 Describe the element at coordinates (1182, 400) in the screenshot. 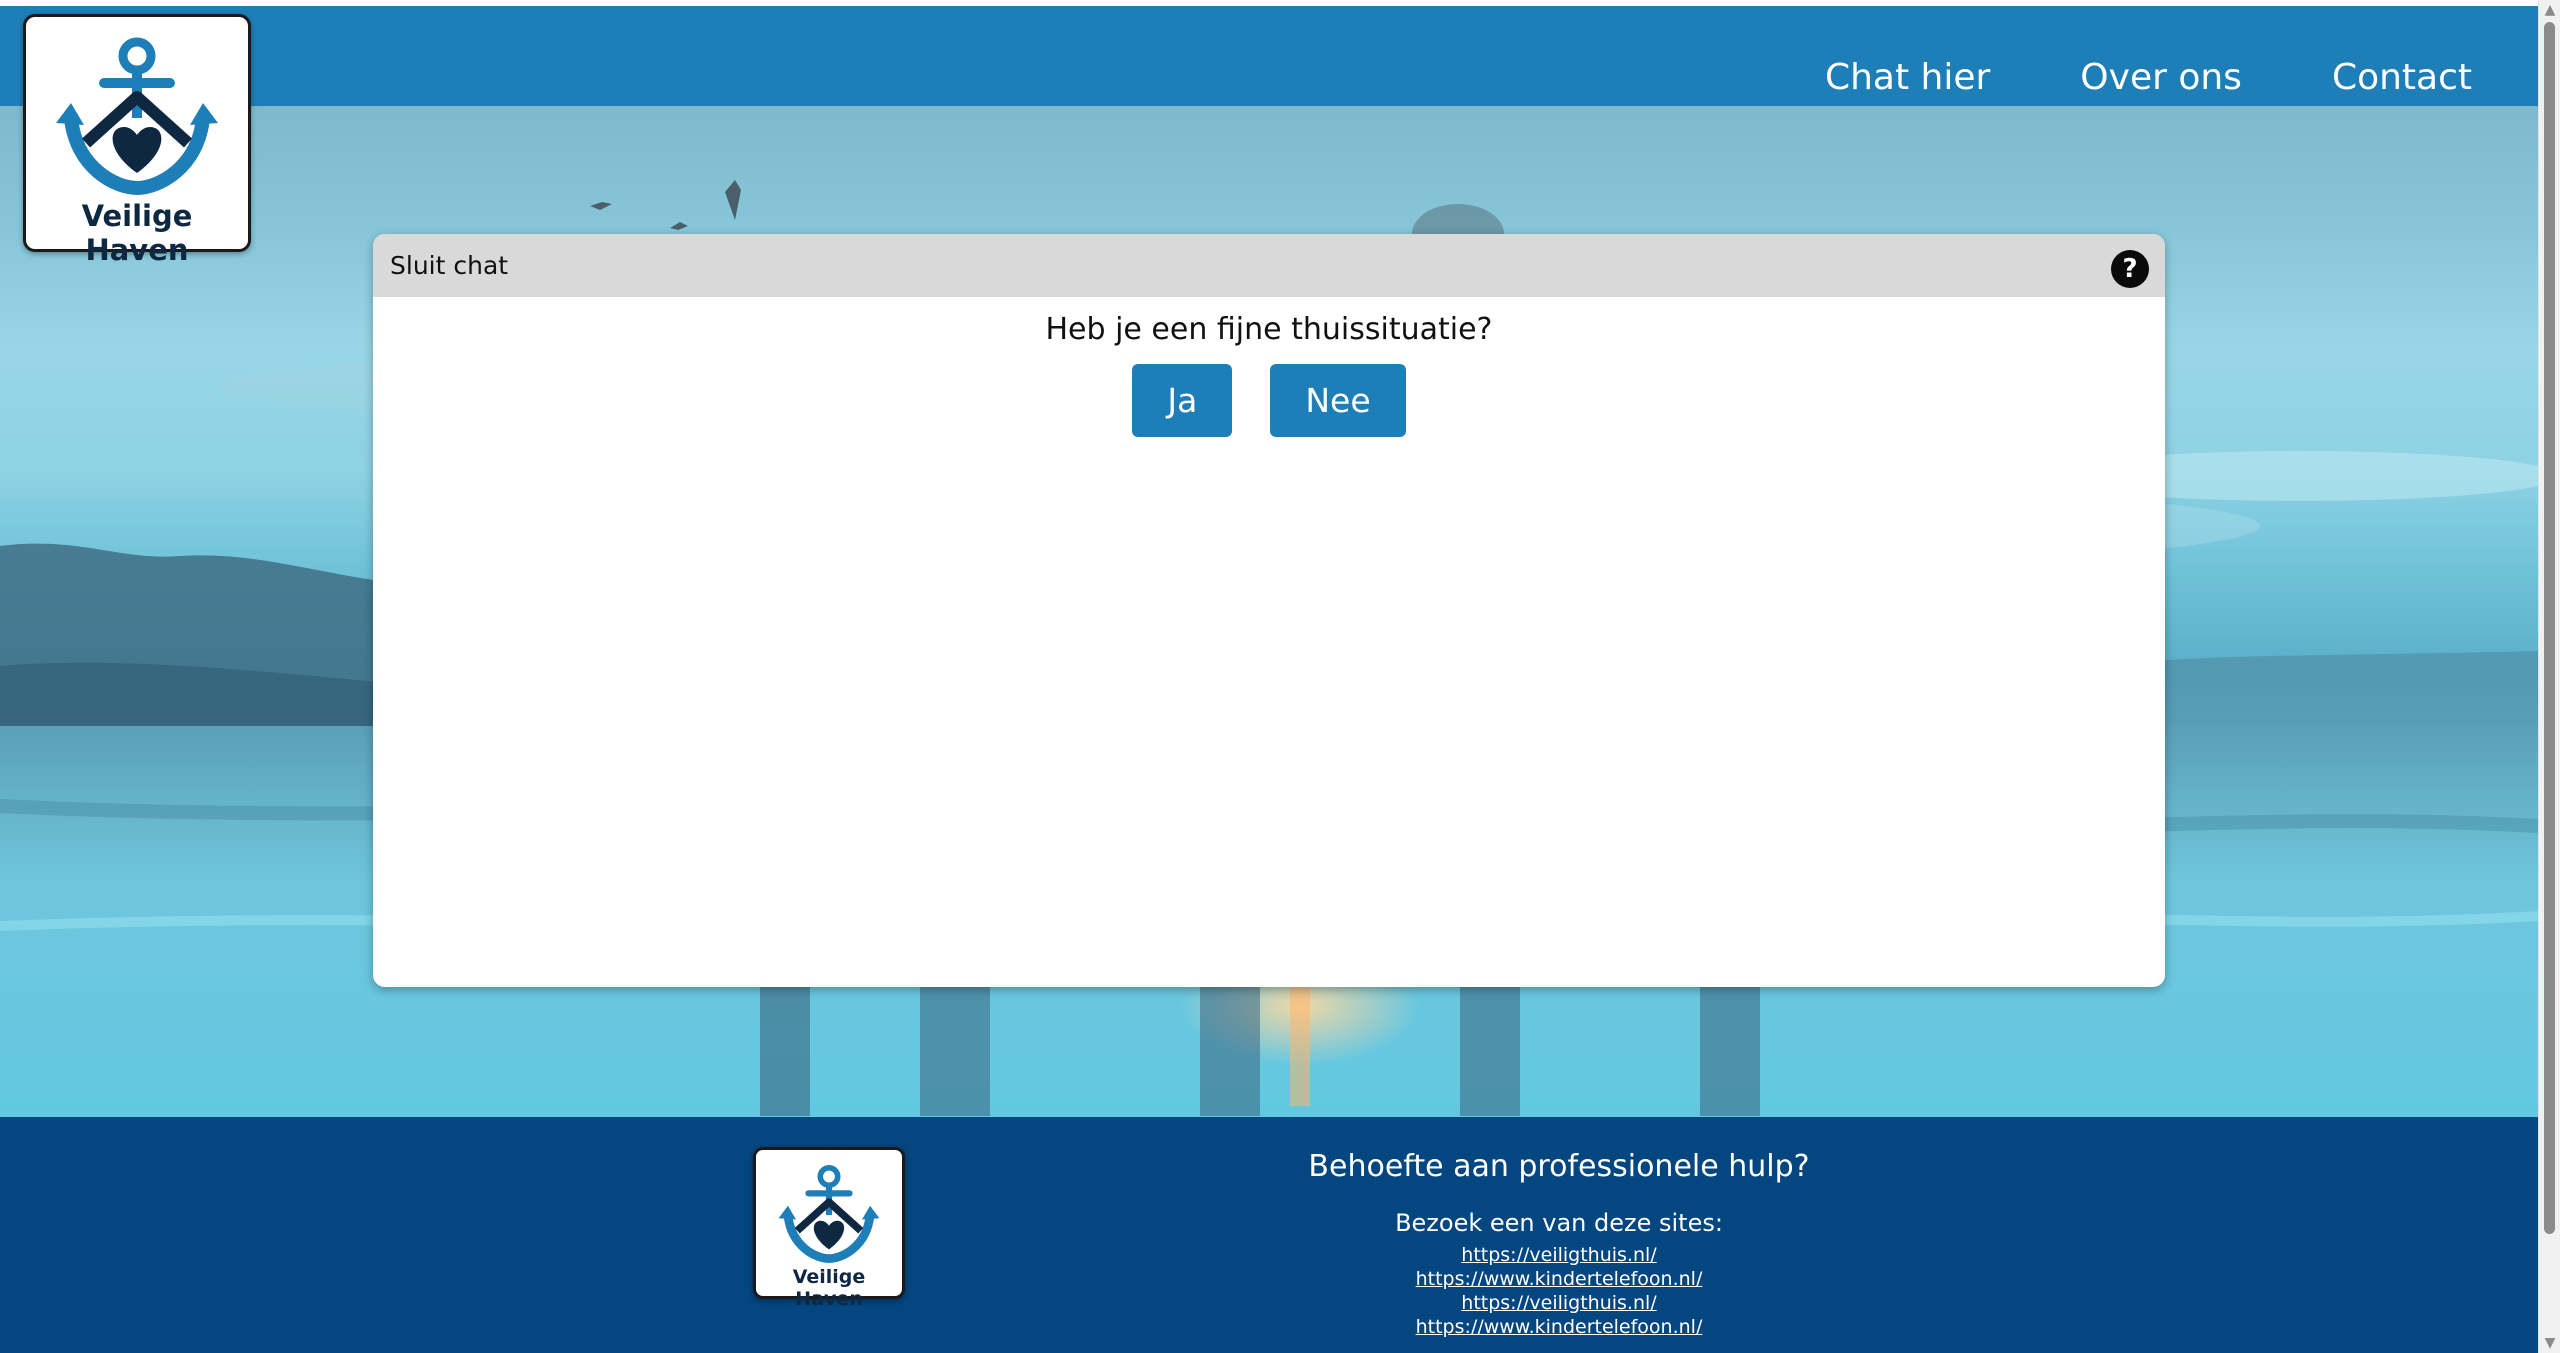

I see `answer-yes-button: Ja` at that location.